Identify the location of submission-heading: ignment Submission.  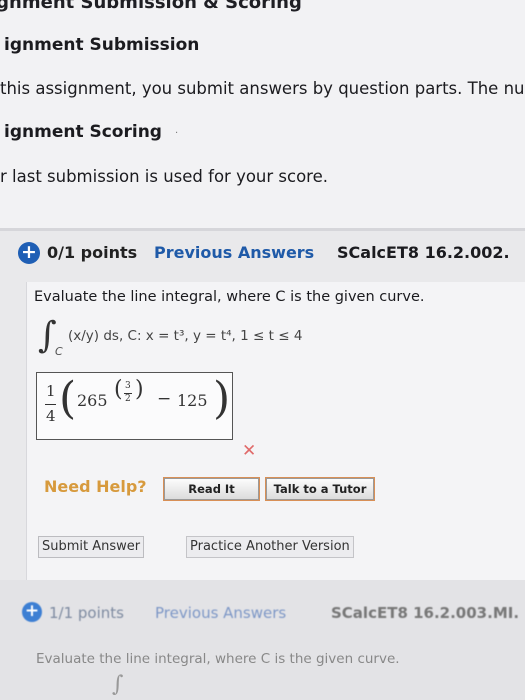
(102, 45).